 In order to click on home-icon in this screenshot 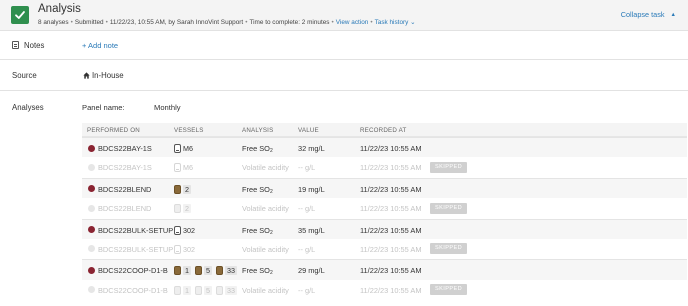, I will do `click(86, 75)`.